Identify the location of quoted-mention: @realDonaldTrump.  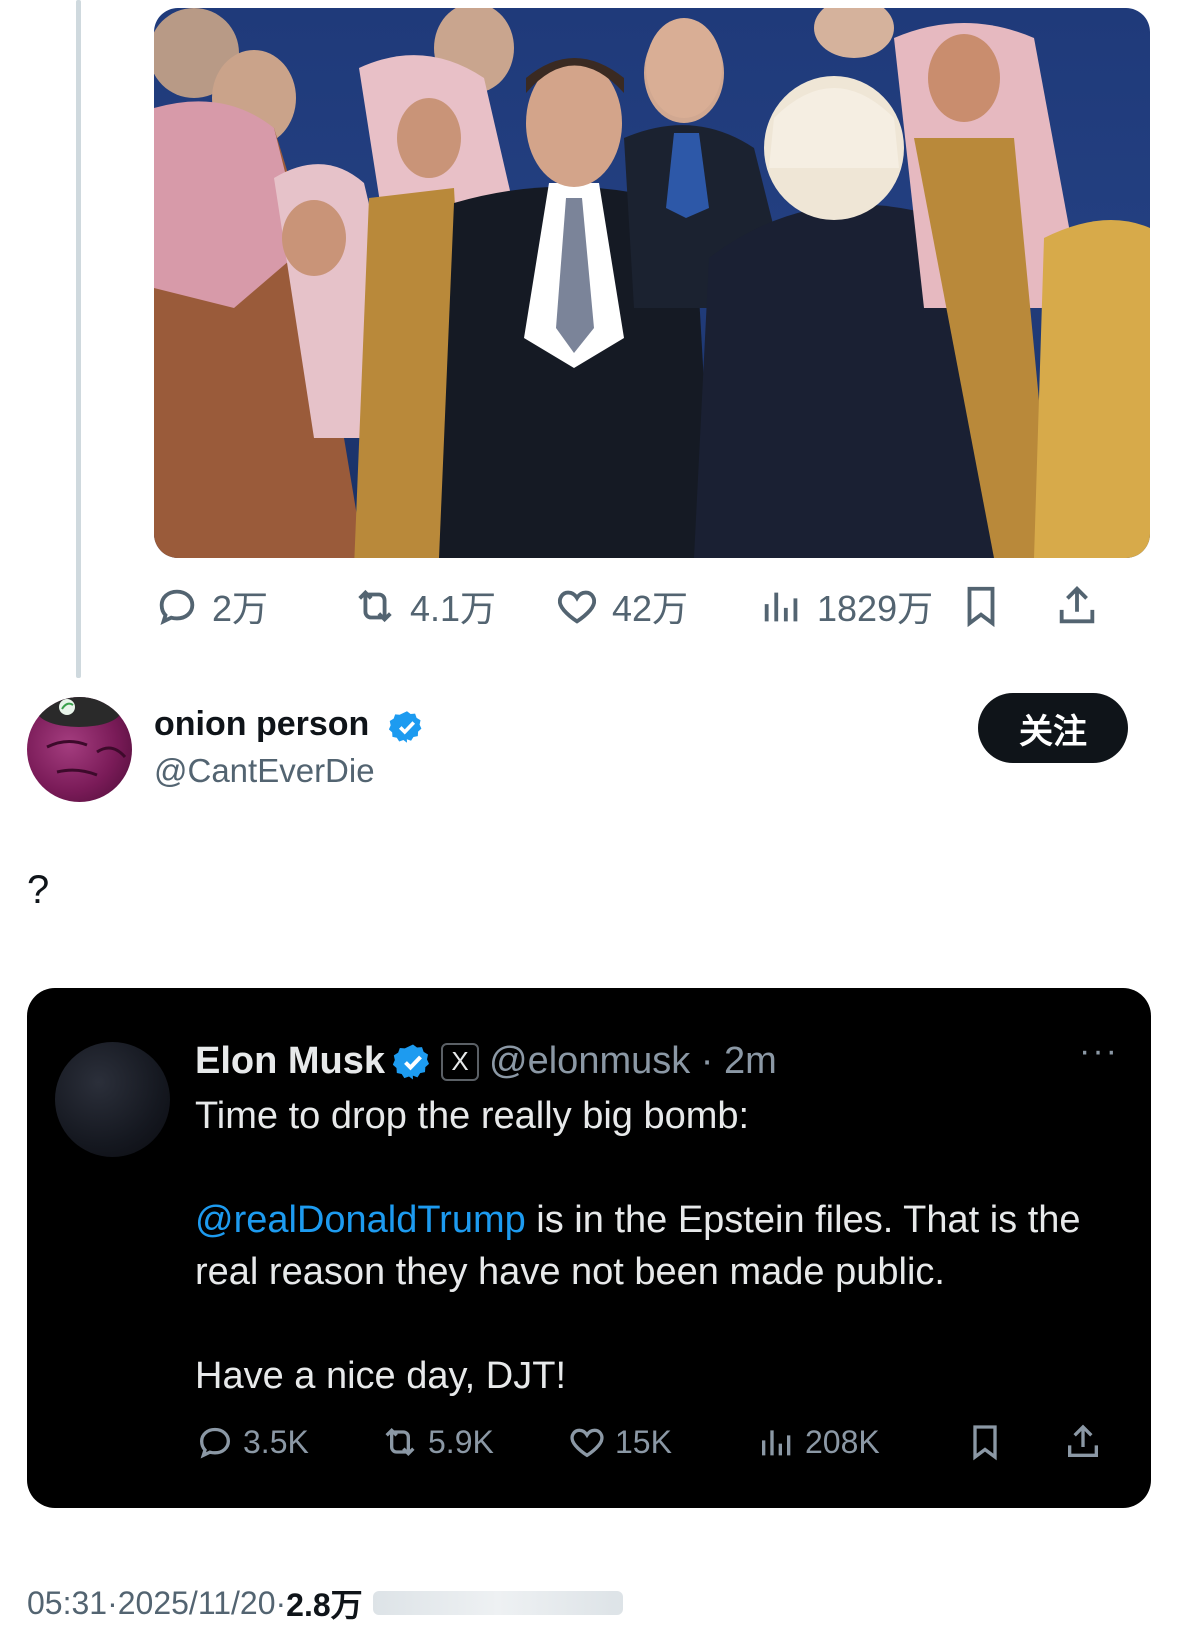
(360, 1220).